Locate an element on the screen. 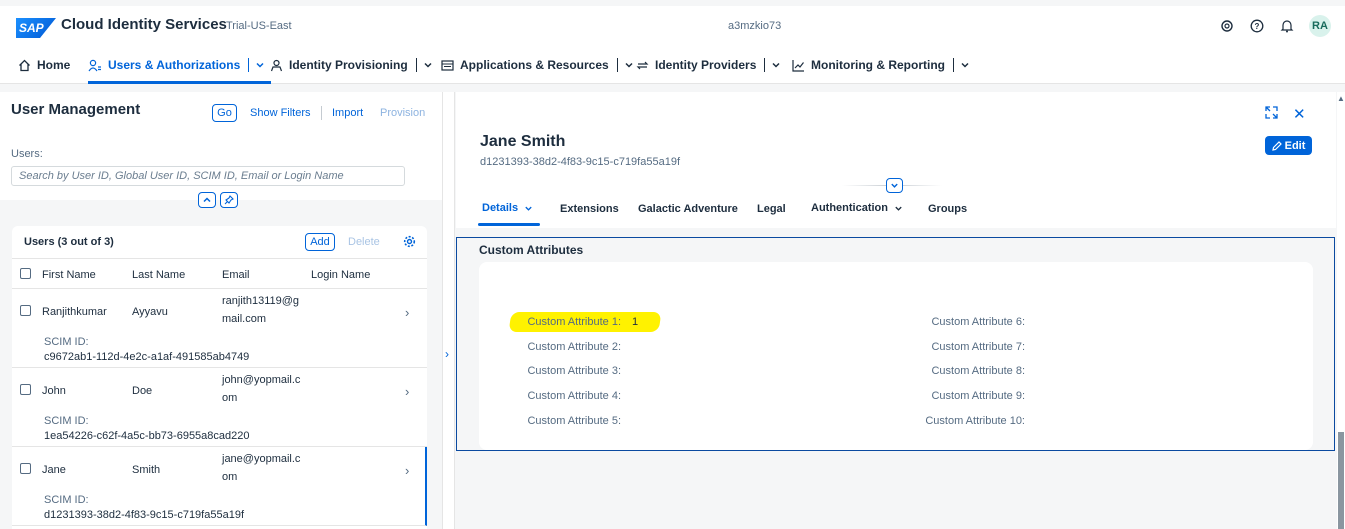  go-button: Go is located at coordinates (224, 113).